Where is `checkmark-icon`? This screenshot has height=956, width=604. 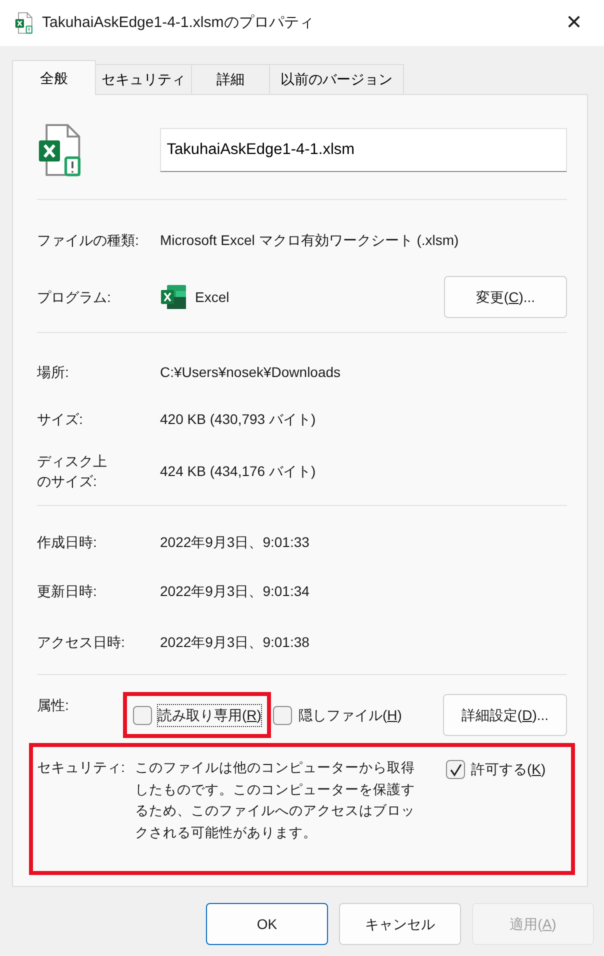
checkmark-icon is located at coordinates (455, 769).